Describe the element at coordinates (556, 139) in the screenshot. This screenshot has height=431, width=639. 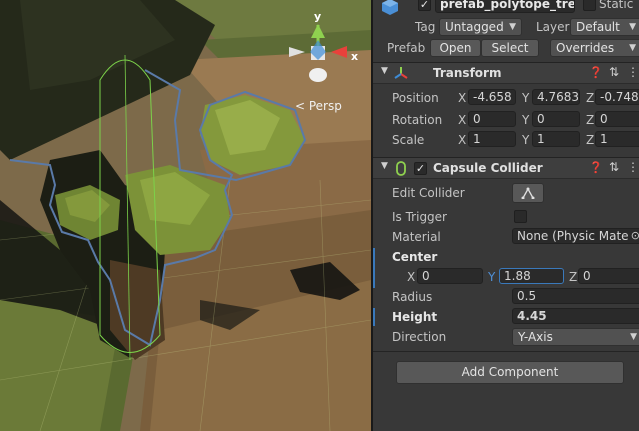
I see `scale-y-field: 1` at that location.